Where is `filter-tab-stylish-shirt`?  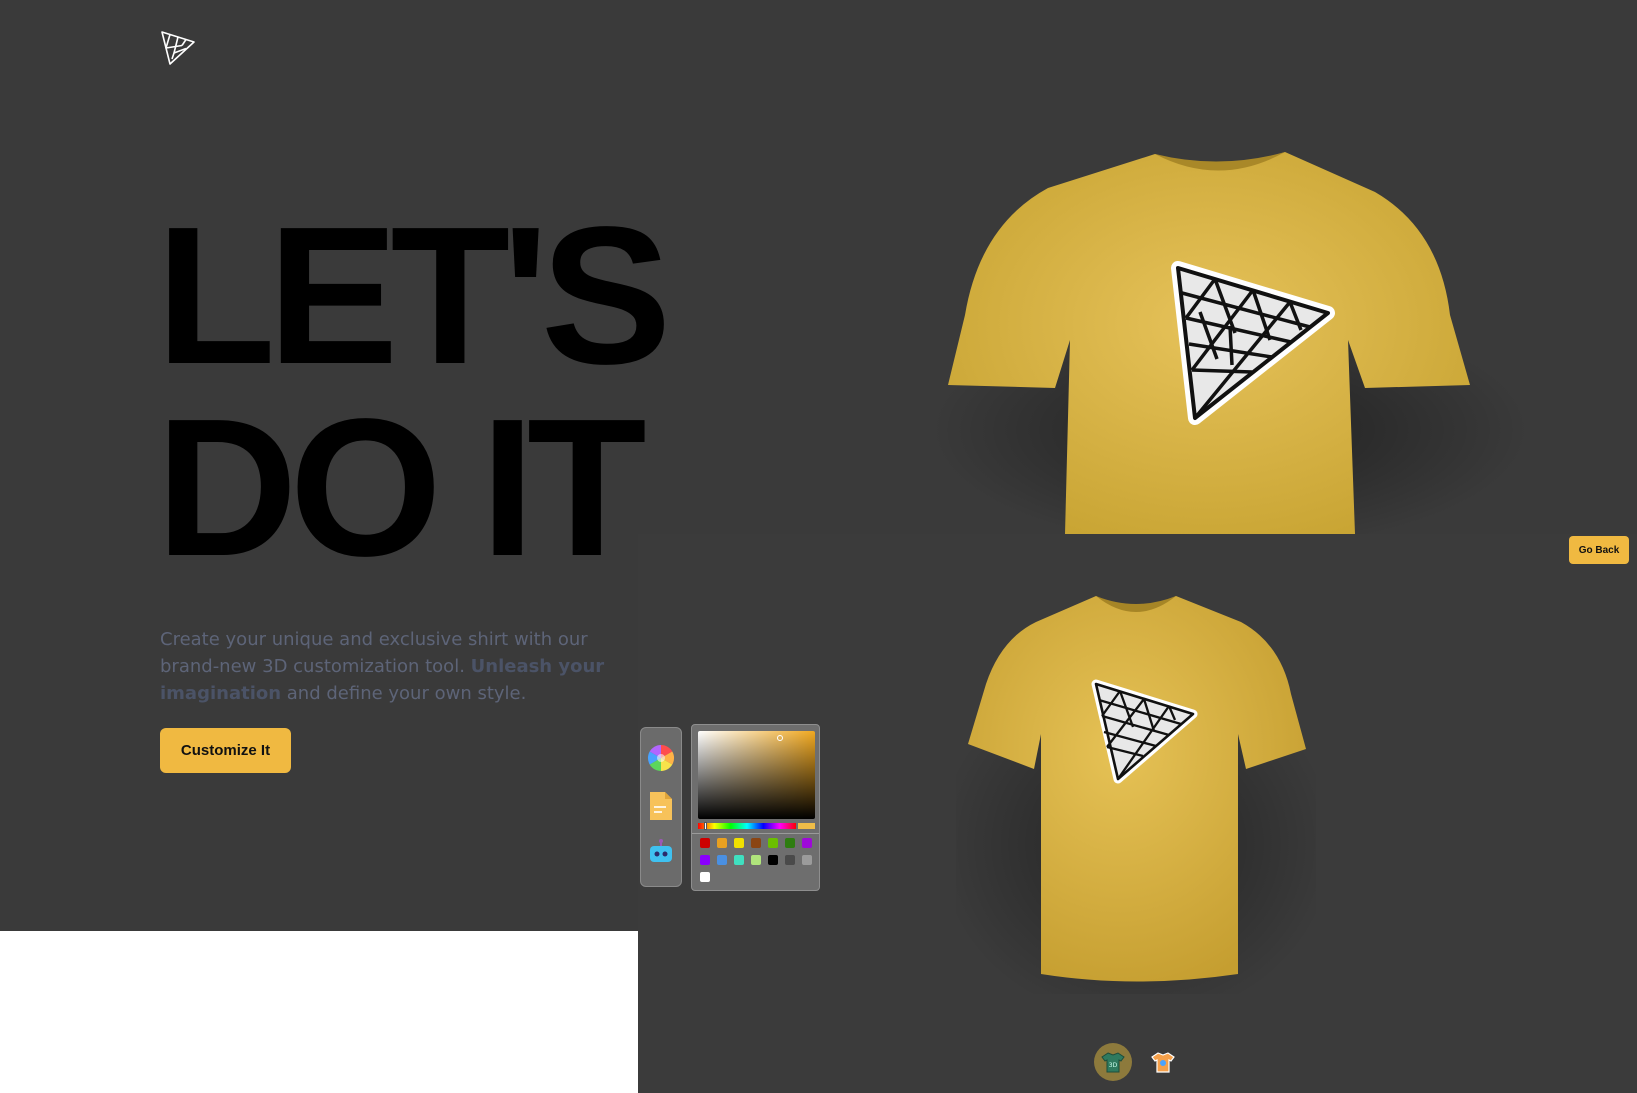
filter-tab-stylish-shirt is located at coordinates (1163, 1062).